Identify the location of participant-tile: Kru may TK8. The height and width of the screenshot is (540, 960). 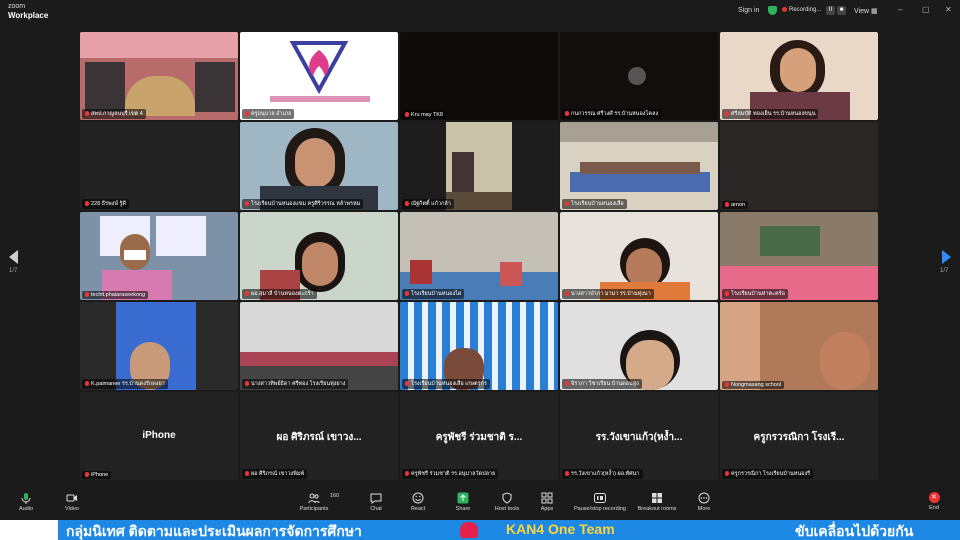
(479, 76).